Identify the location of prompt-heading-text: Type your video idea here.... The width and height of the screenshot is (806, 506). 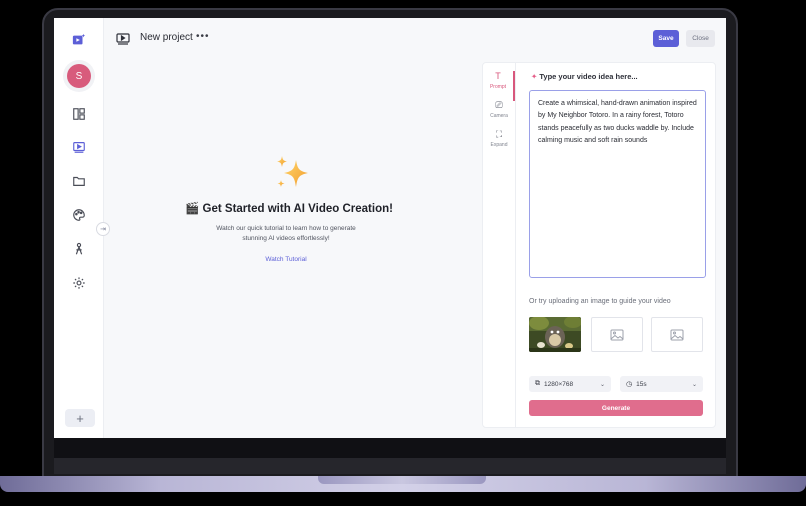
(588, 76).